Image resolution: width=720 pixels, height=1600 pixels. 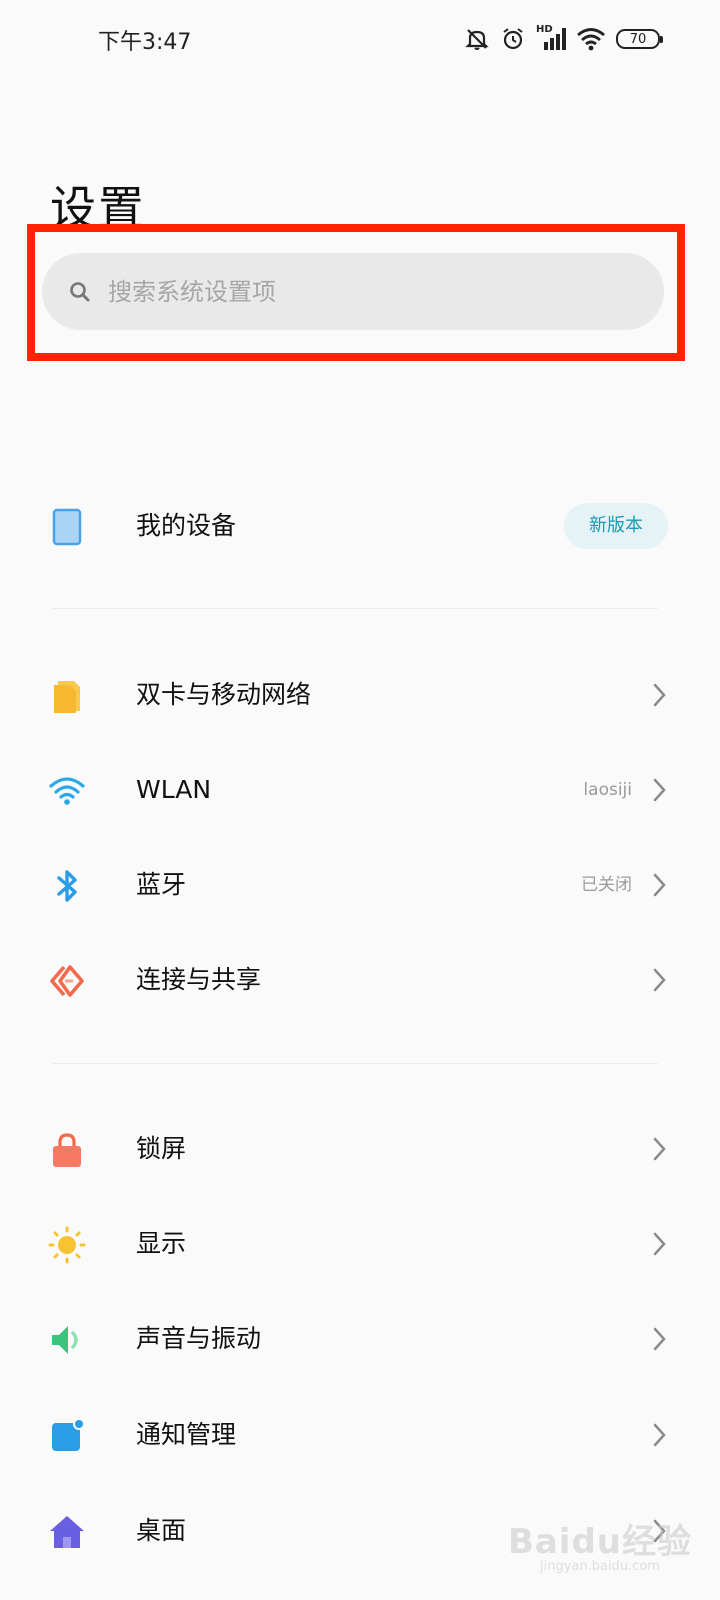 I want to click on settings-item-display: 显示, so click(x=360, y=1244).